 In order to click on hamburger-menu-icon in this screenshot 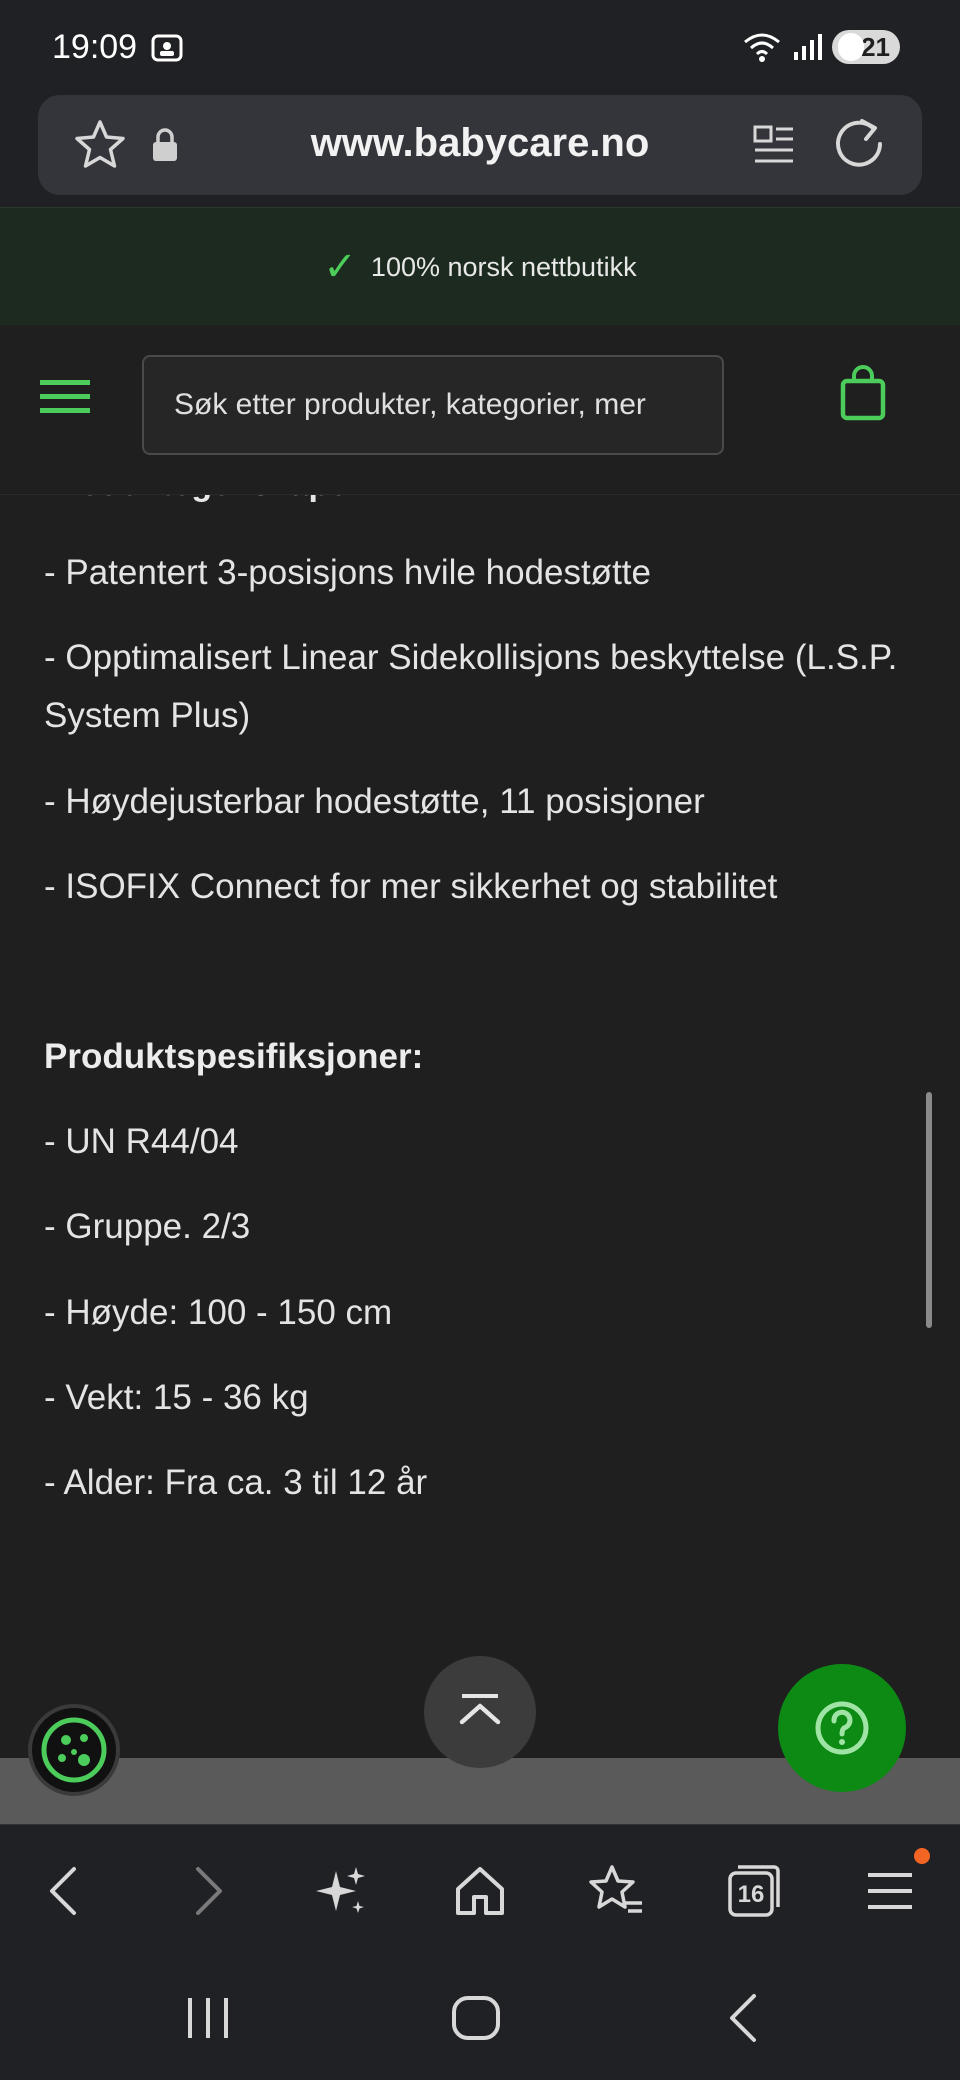, I will do `click(65, 397)`.